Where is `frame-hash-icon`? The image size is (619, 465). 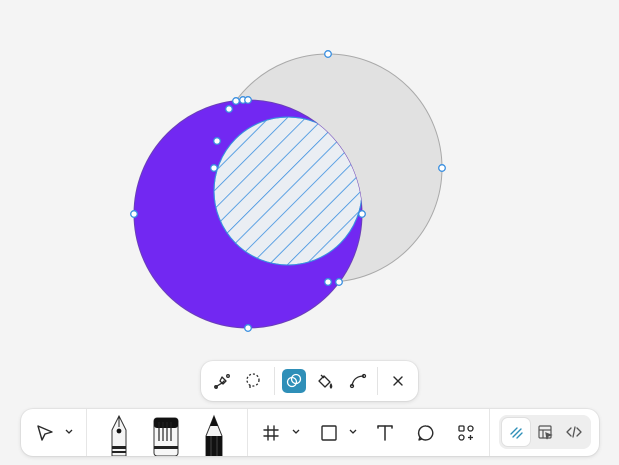
frame-hash-icon is located at coordinates (271, 433).